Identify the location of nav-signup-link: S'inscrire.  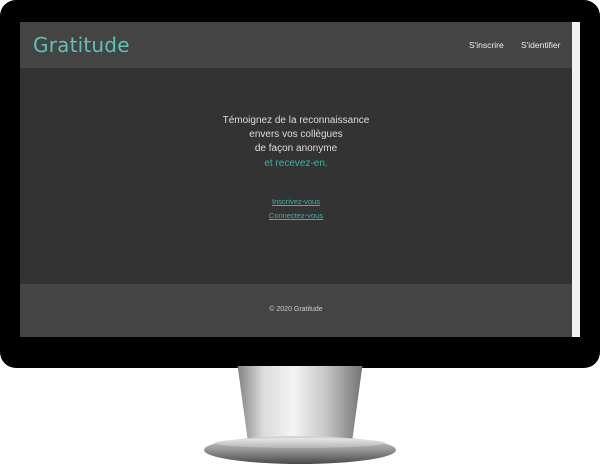
(486, 45).